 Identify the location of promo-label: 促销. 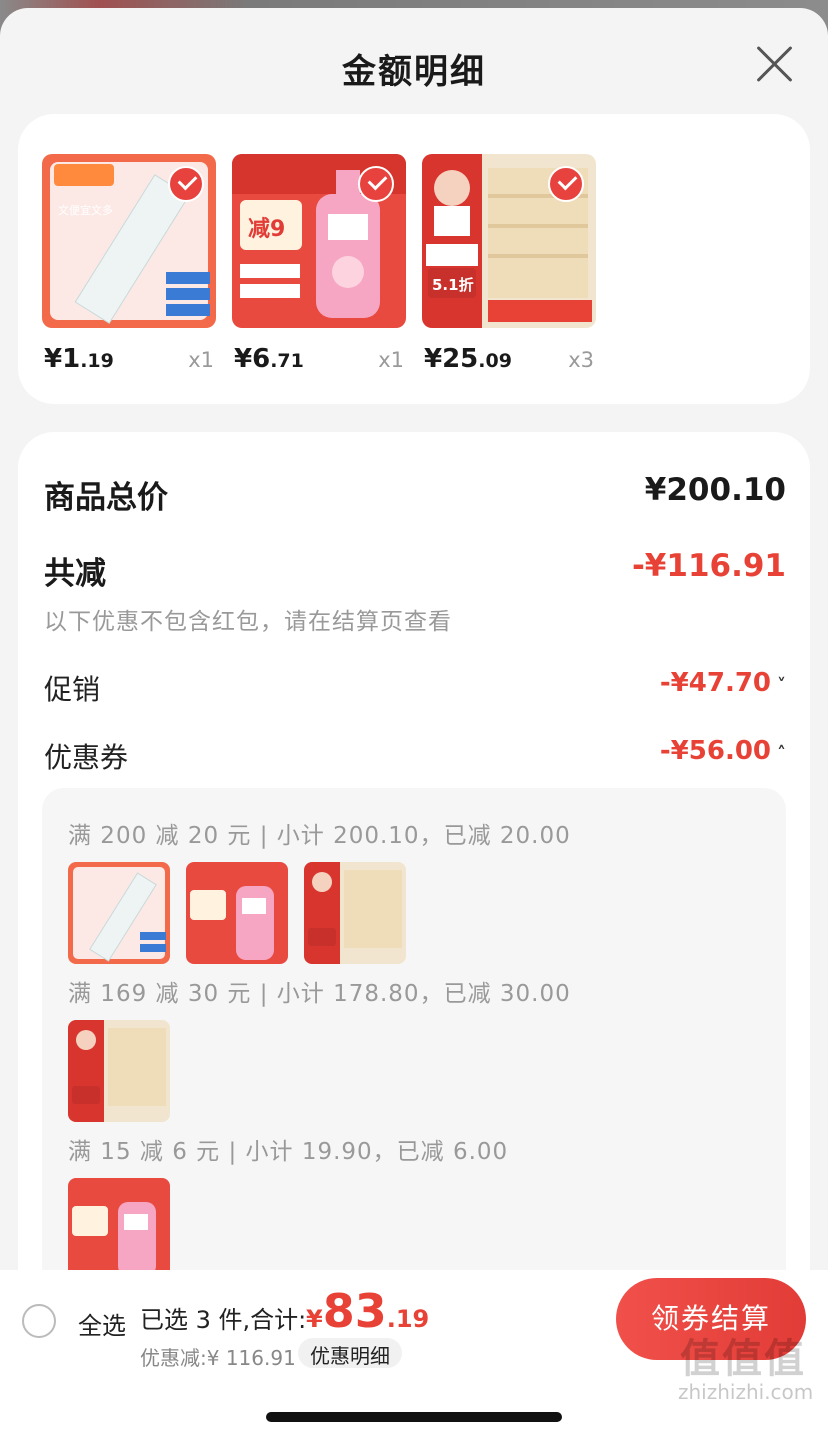
(72, 689).